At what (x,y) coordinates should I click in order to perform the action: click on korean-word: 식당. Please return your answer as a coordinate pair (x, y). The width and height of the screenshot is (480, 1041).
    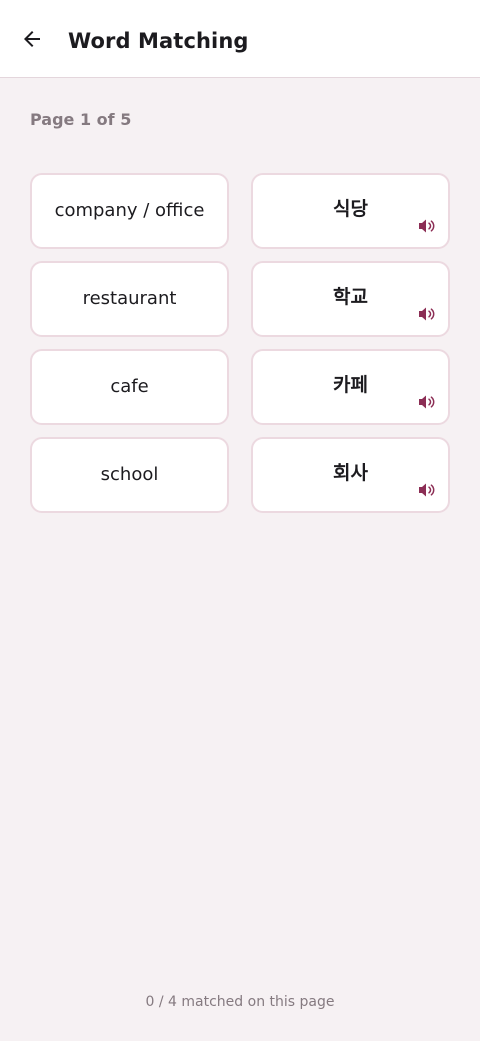
    Looking at the image, I should click on (350, 209).